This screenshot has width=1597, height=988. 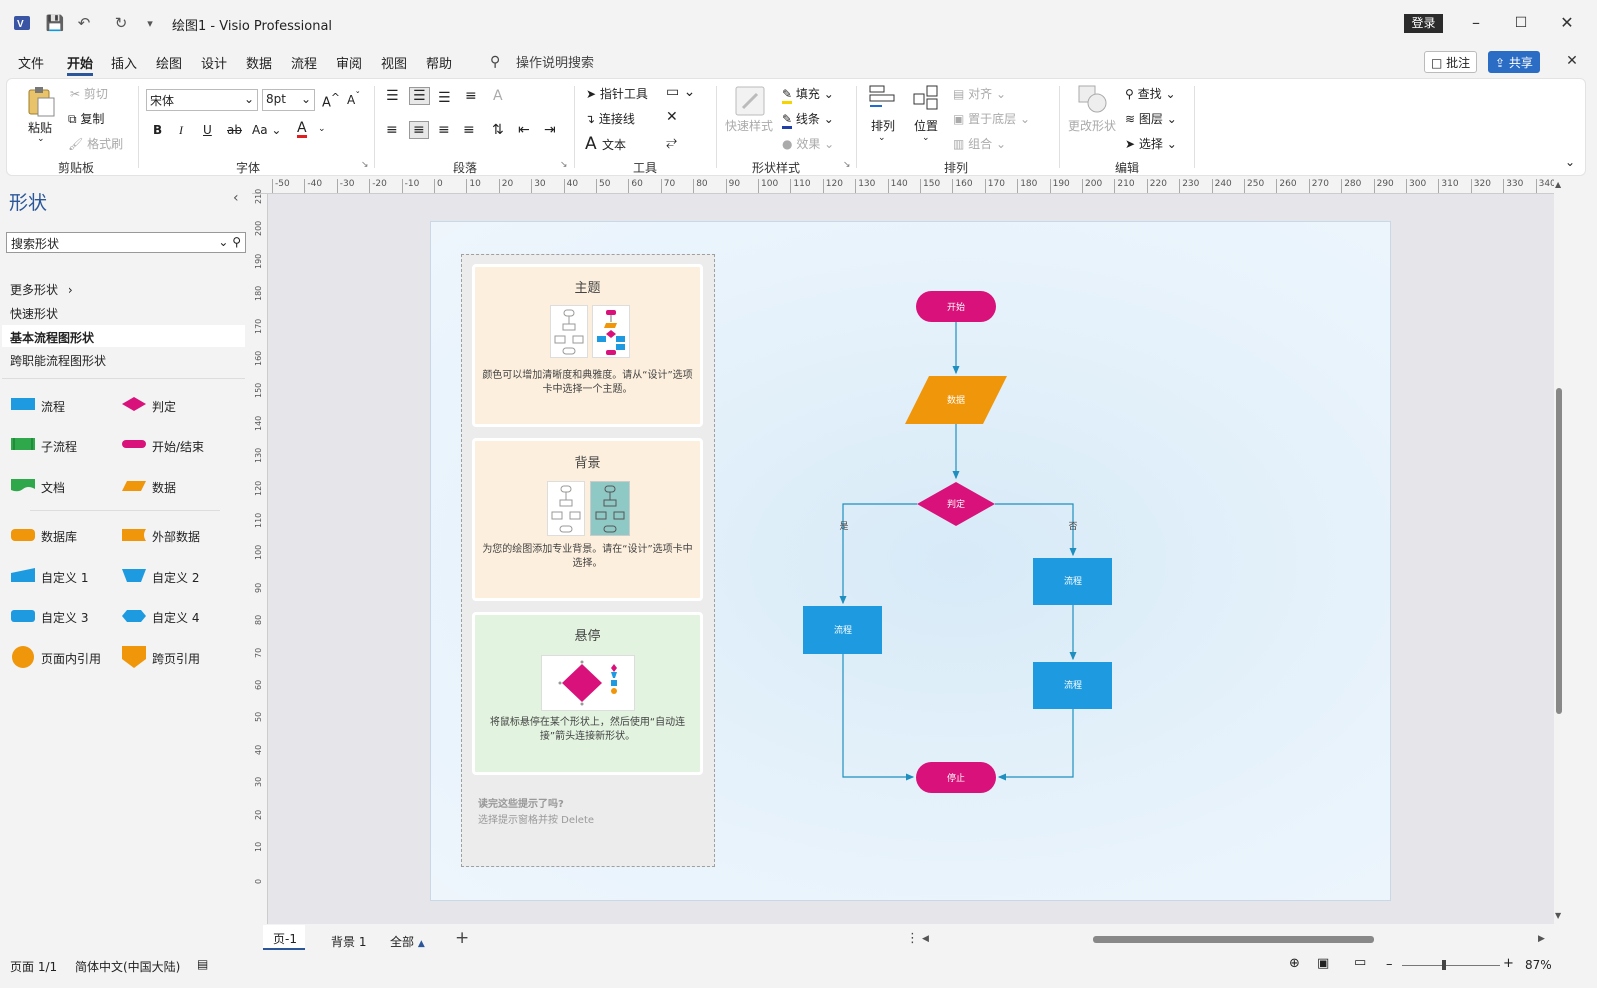 What do you see at coordinates (285, 938) in the screenshot?
I see `page-tab-1: 页-1` at bounding box center [285, 938].